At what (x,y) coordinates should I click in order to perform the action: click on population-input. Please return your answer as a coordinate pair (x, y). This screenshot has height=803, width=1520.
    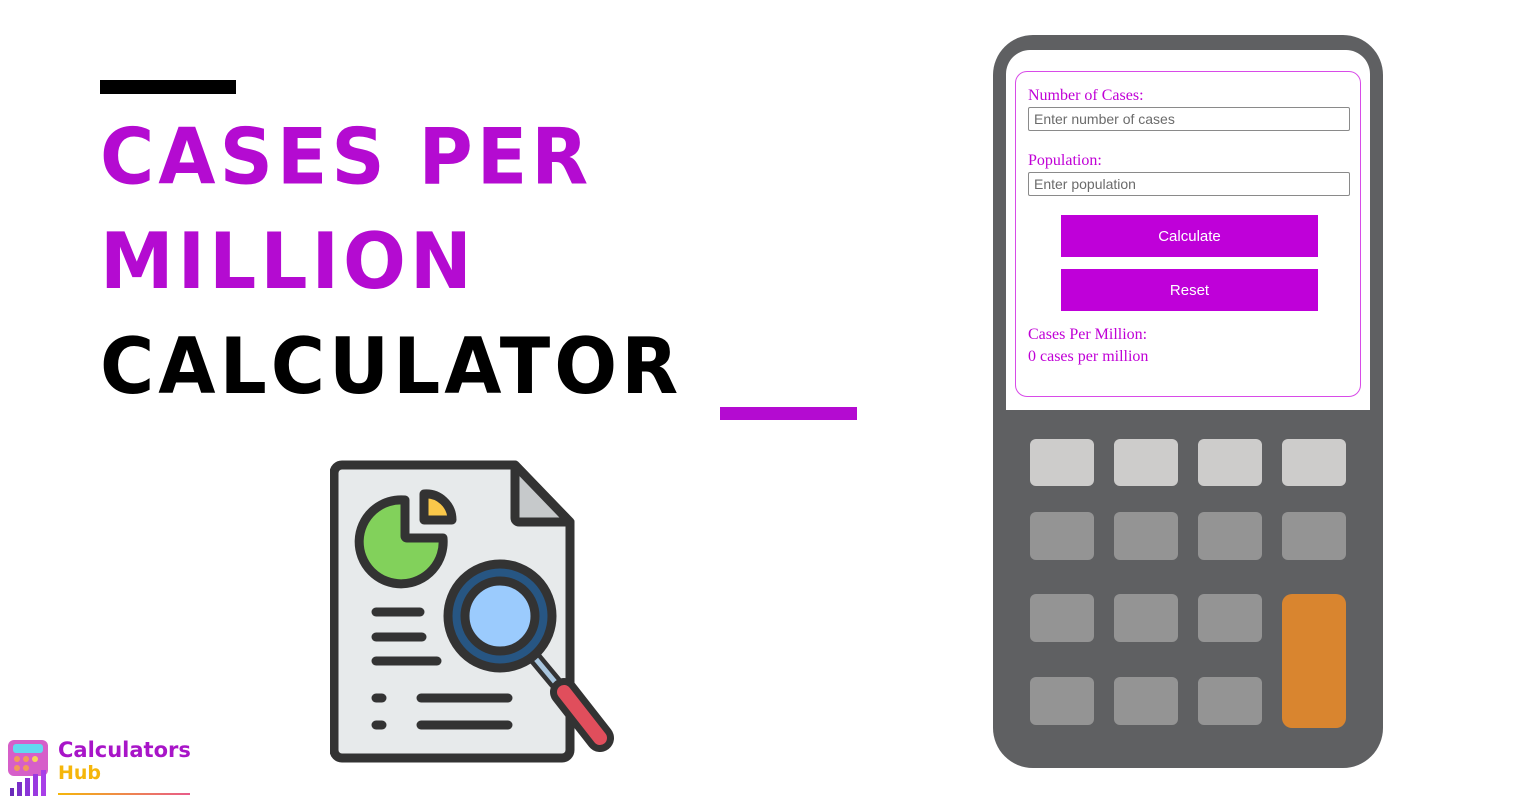
    Looking at the image, I should click on (1189, 184).